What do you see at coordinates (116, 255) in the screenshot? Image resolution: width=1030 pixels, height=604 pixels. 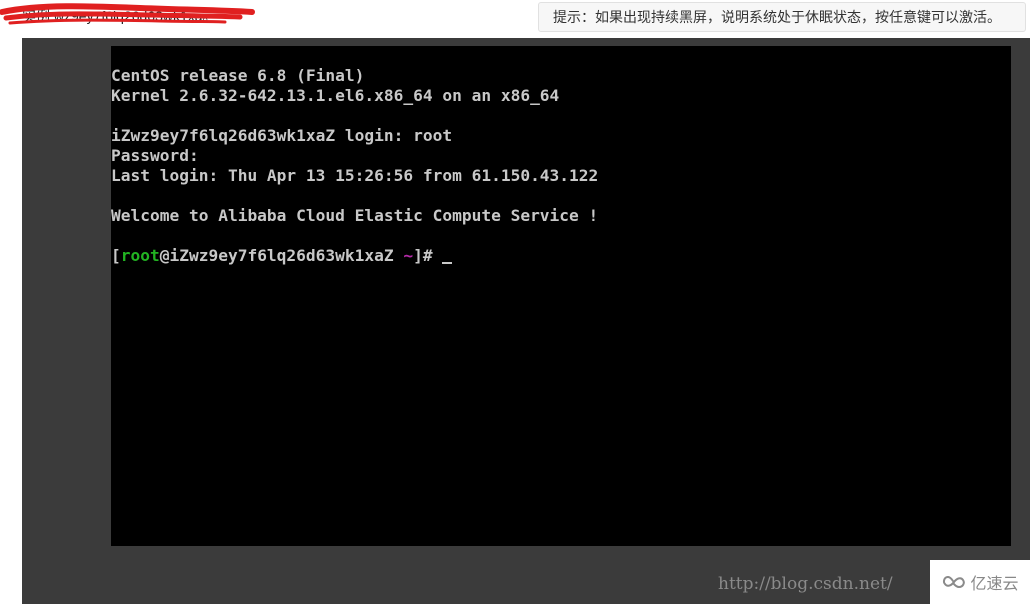 I see `prompt-open-bracket: [` at bounding box center [116, 255].